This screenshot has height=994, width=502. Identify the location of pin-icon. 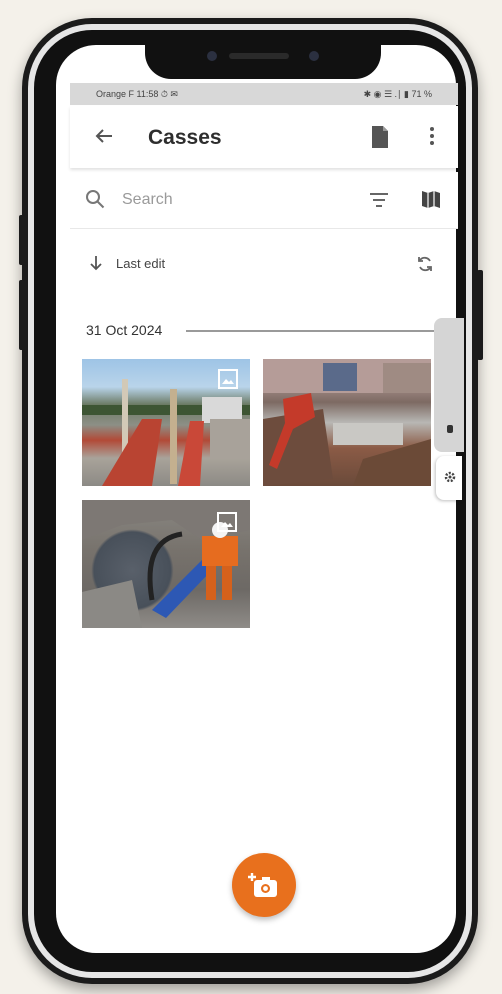
(450, 429).